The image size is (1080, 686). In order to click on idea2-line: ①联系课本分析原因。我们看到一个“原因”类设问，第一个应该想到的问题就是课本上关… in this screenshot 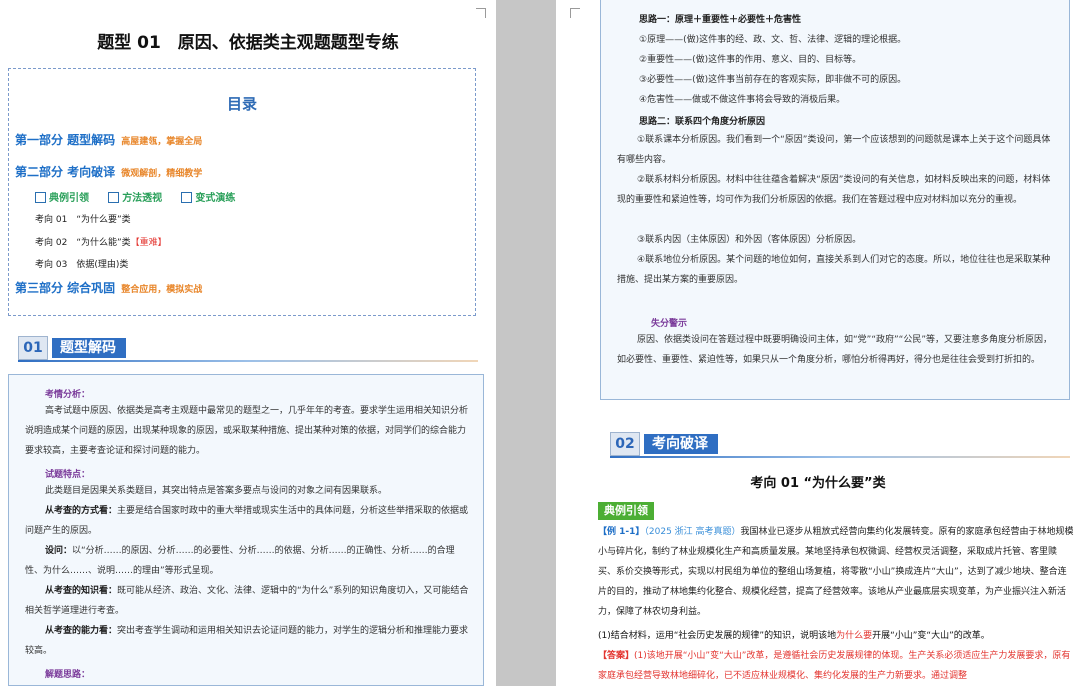, I will do `click(834, 150)`.